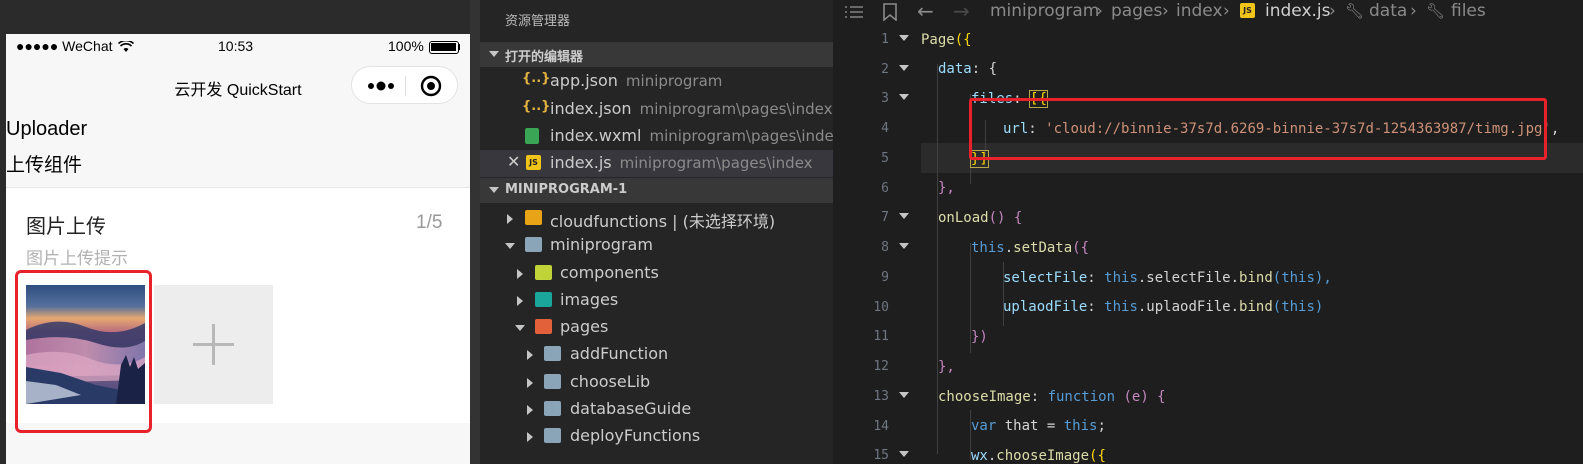 The width and height of the screenshot is (1583, 464). What do you see at coordinates (881, 366) in the screenshot?
I see `line-number: 12` at bounding box center [881, 366].